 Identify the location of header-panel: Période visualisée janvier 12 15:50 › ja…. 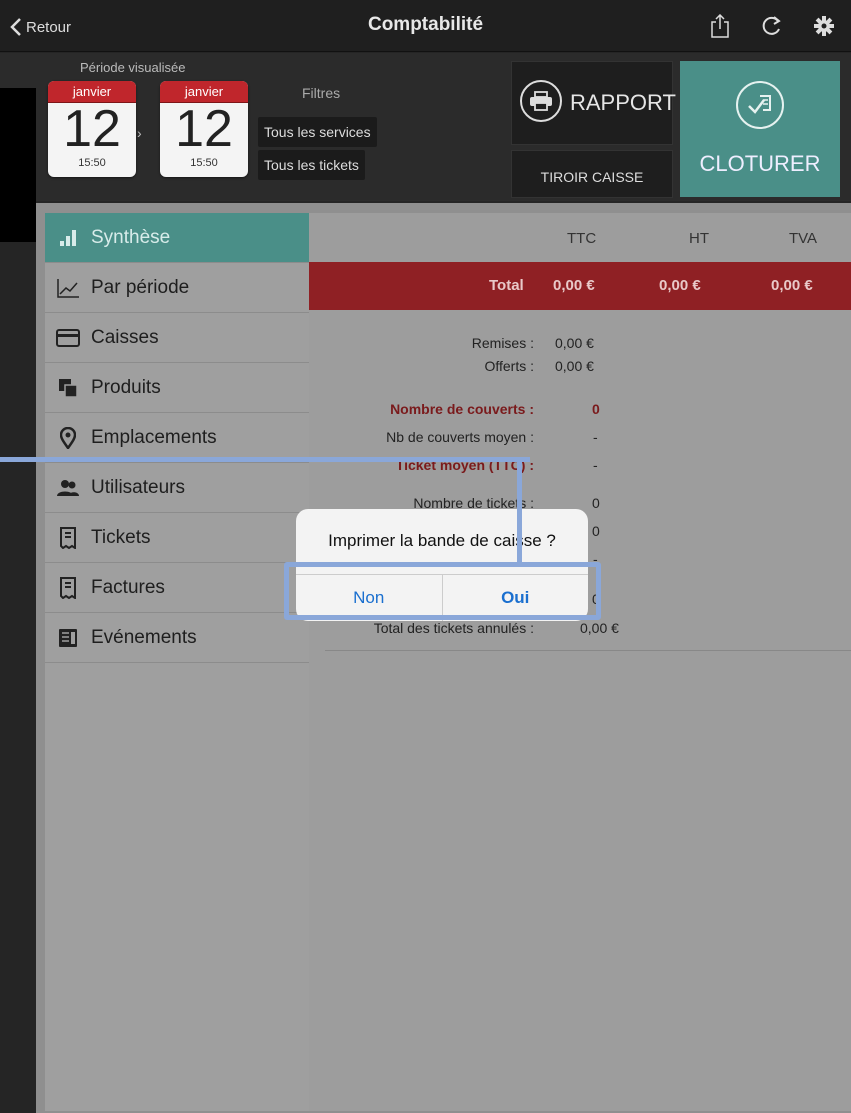
(425, 127).